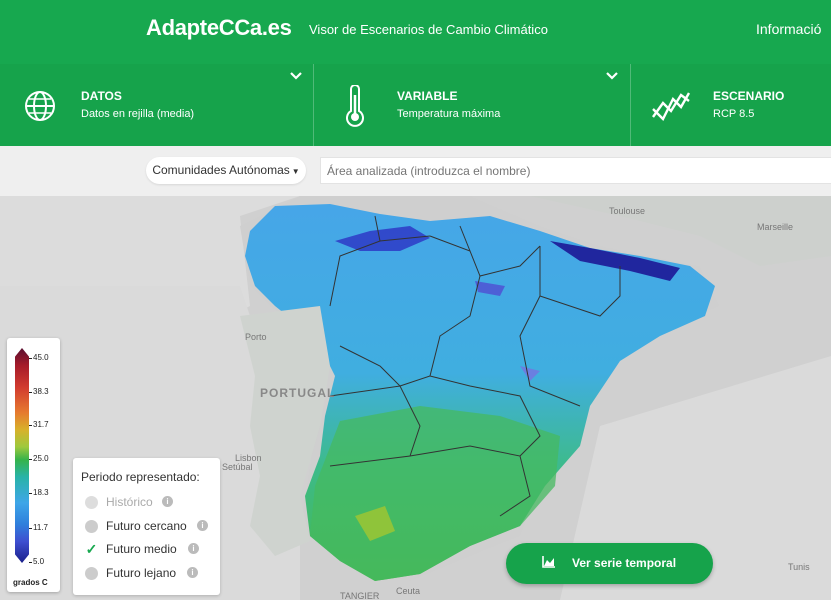 The width and height of the screenshot is (831, 600). I want to click on escenario-title: ESCENARIO, so click(749, 96).